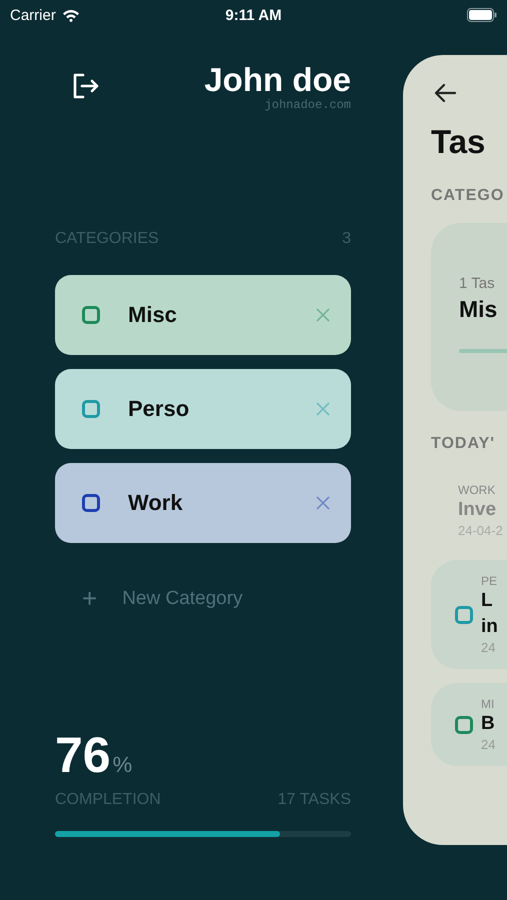  I want to click on completion-percent: 76, so click(83, 755).